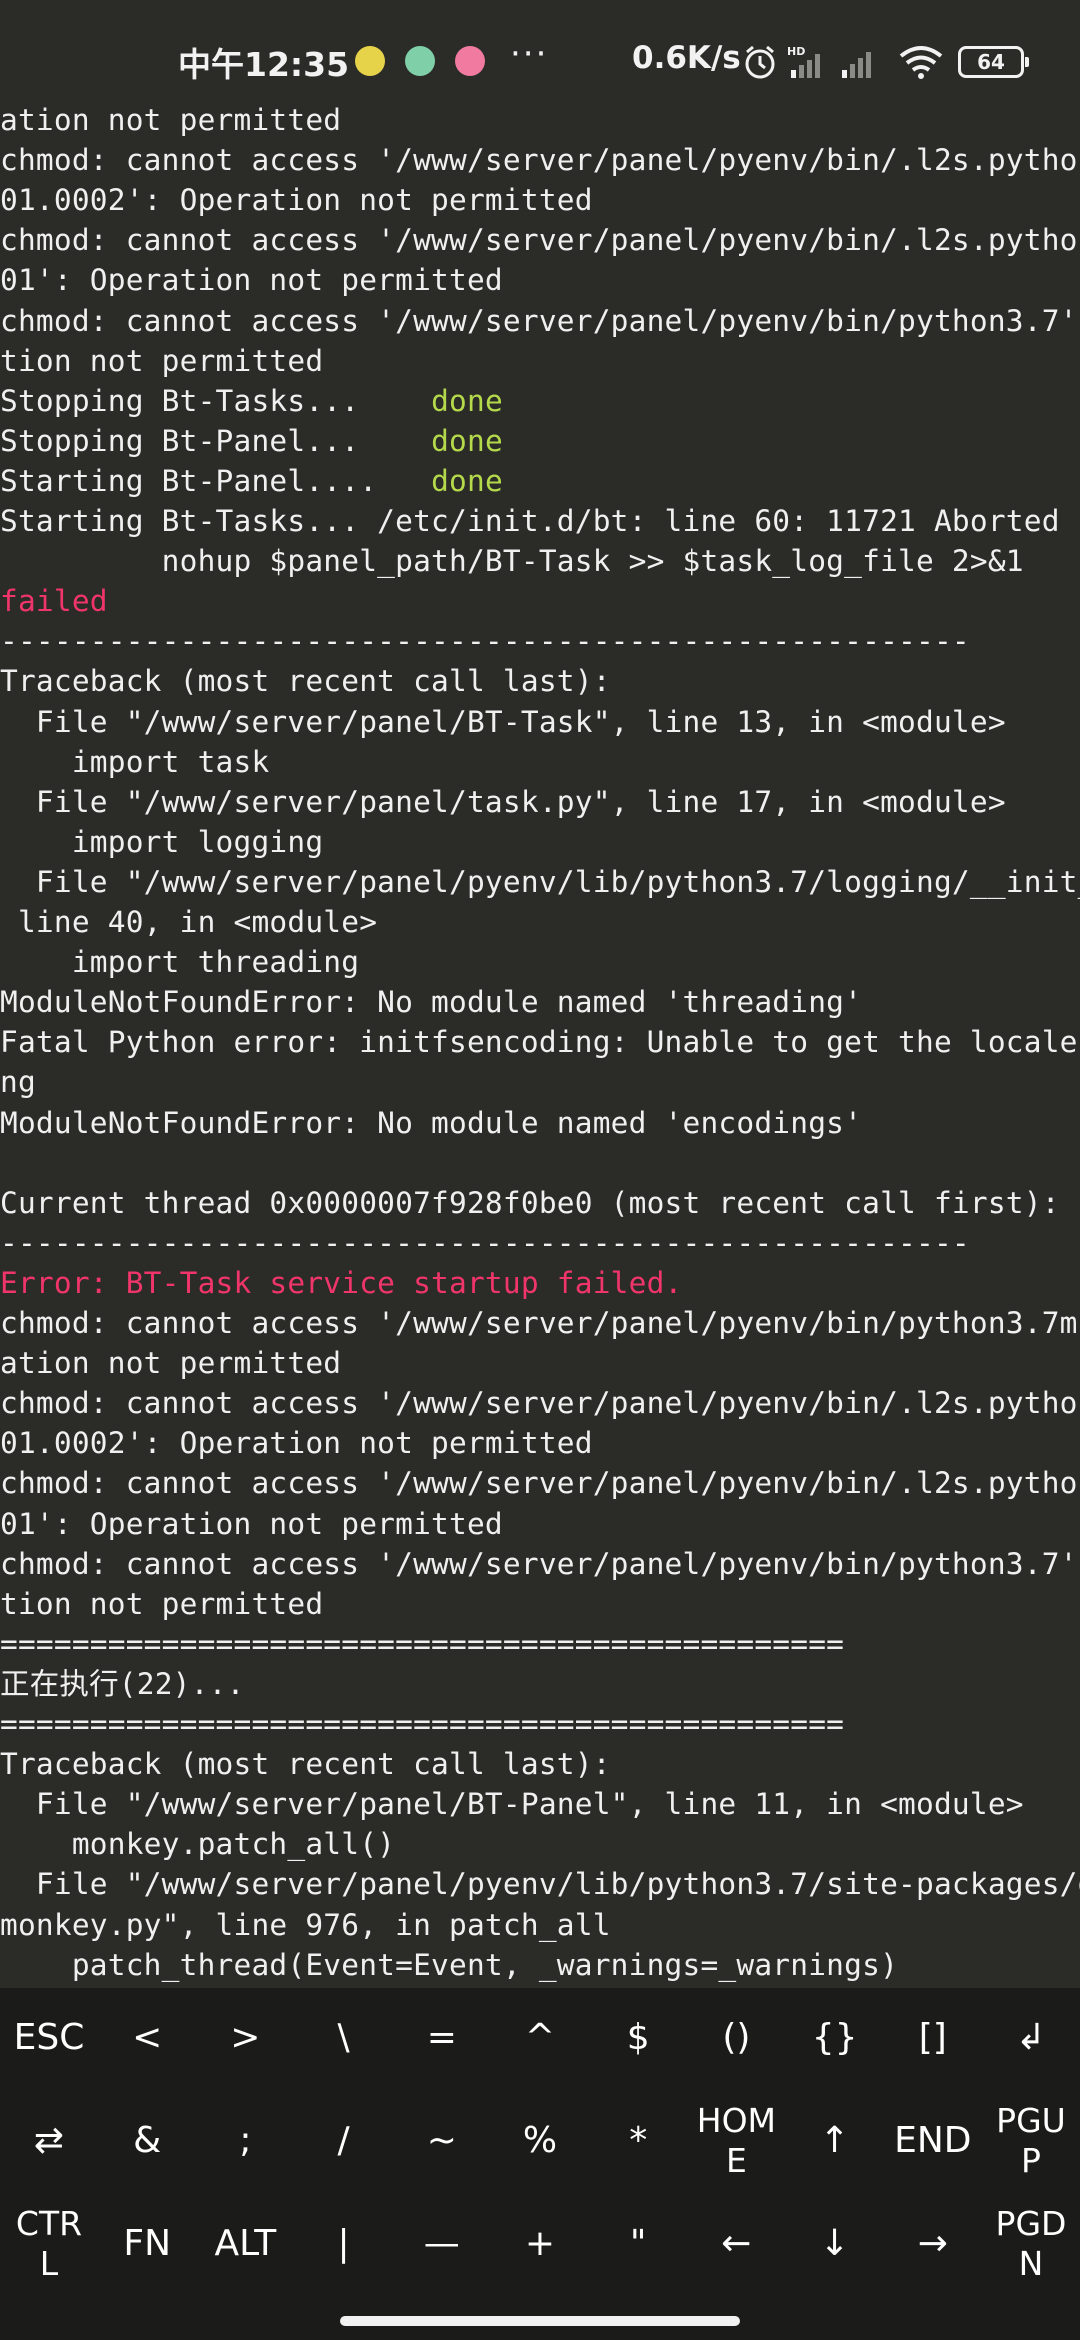 The image size is (1080, 2340). I want to click on key-right: →, so click(933, 2244).